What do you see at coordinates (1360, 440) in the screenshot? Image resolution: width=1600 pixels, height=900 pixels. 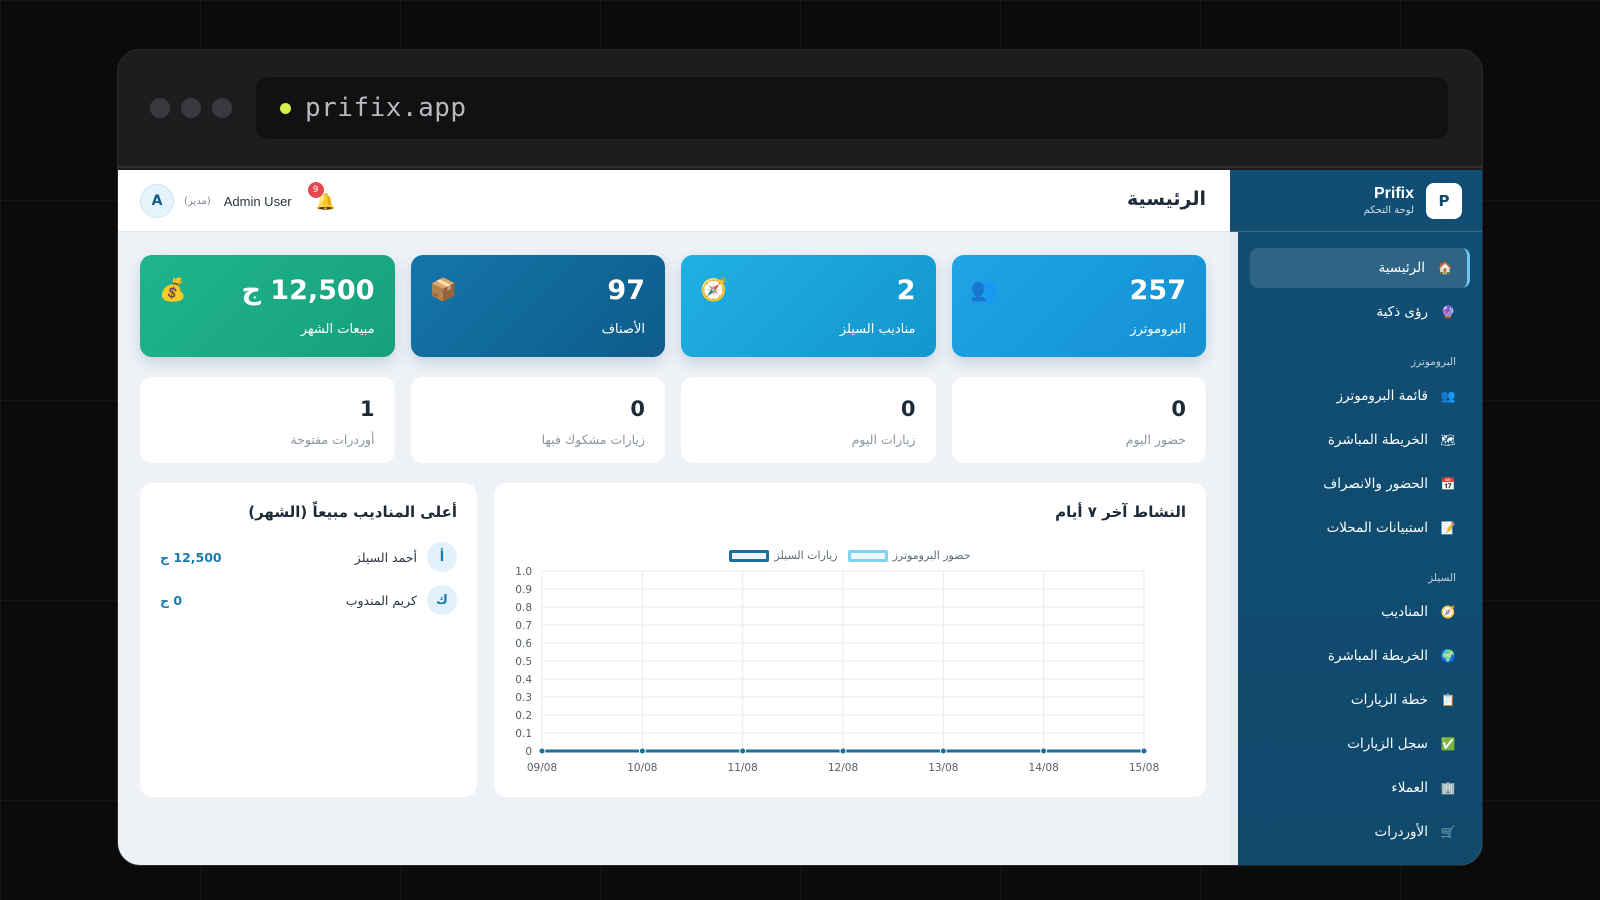 I see `sidebar-item-map: 🗺 الخريطة المباشرة` at bounding box center [1360, 440].